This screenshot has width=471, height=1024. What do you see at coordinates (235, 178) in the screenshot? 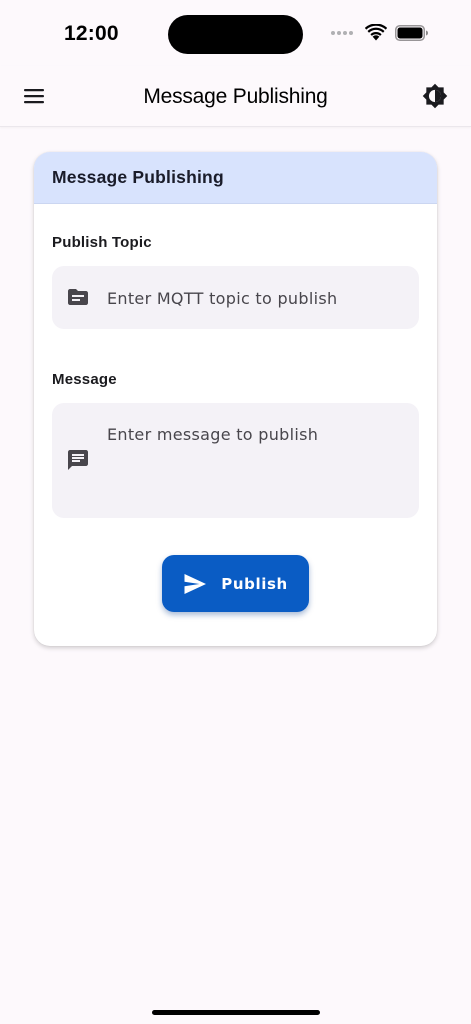
I see `card-header: Message Publishing` at bounding box center [235, 178].